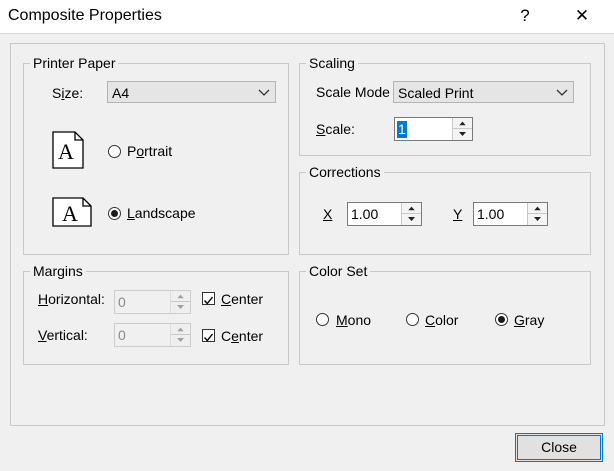 This screenshot has height=471, width=614. What do you see at coordinates (122, 335) in the screenshot?
I see `vertical-margin-value: 0` at bounding box center [122, 335].